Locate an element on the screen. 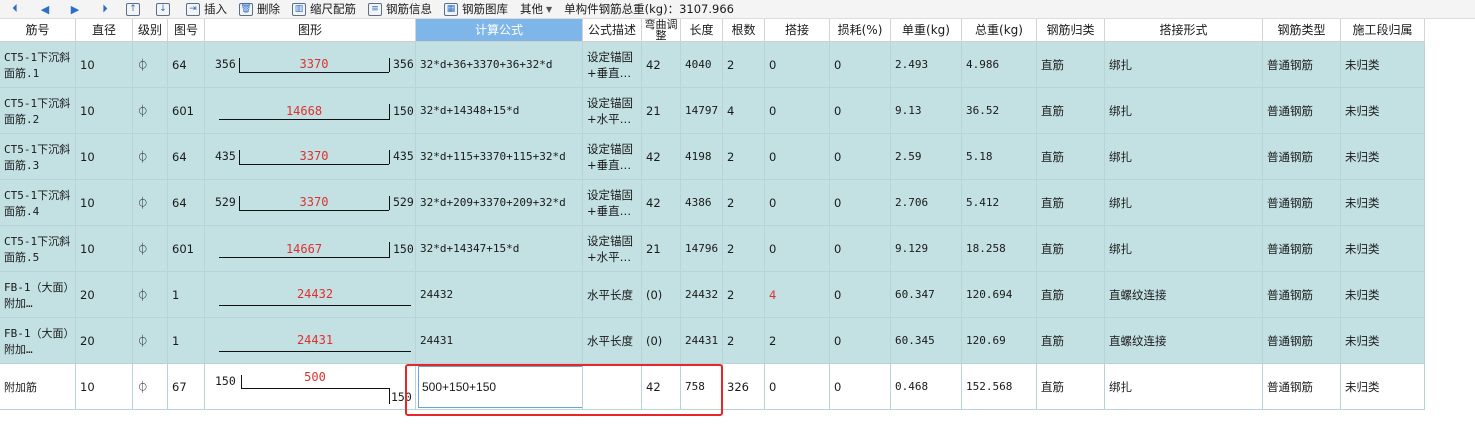 This screenshot has height=431, width=1475. formula-cell: 32*d+209+3370+209+32*d is located at coordinates (499, 203).